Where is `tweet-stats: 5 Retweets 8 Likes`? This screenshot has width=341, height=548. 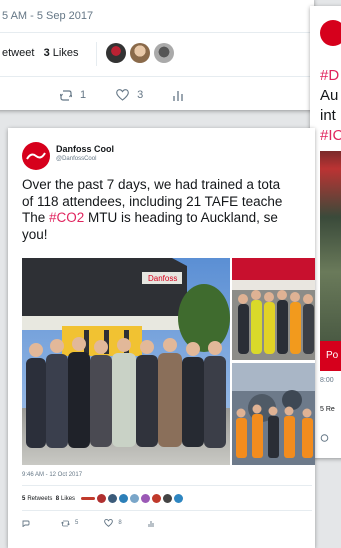 tweet-stats: 5 Retweets 8 Likes is located at coordinates (103, 498).